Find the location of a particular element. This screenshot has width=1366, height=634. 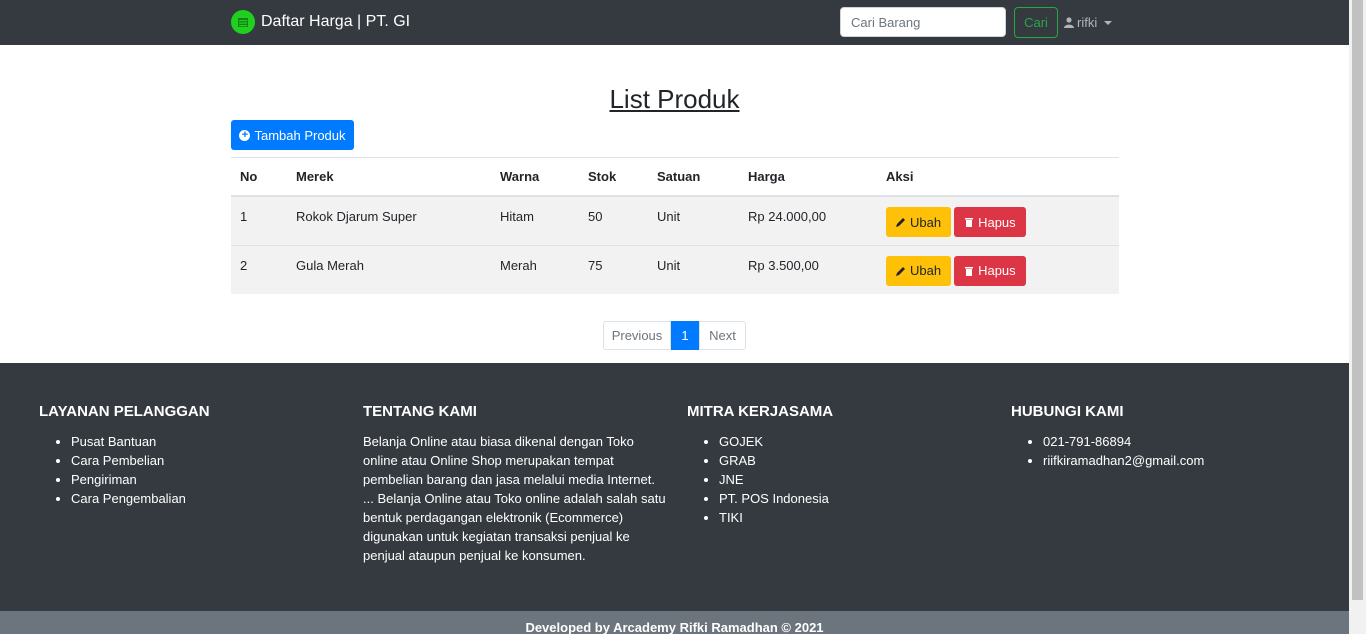

footer-list-item: TIKI is located at coordinates (776, 517).